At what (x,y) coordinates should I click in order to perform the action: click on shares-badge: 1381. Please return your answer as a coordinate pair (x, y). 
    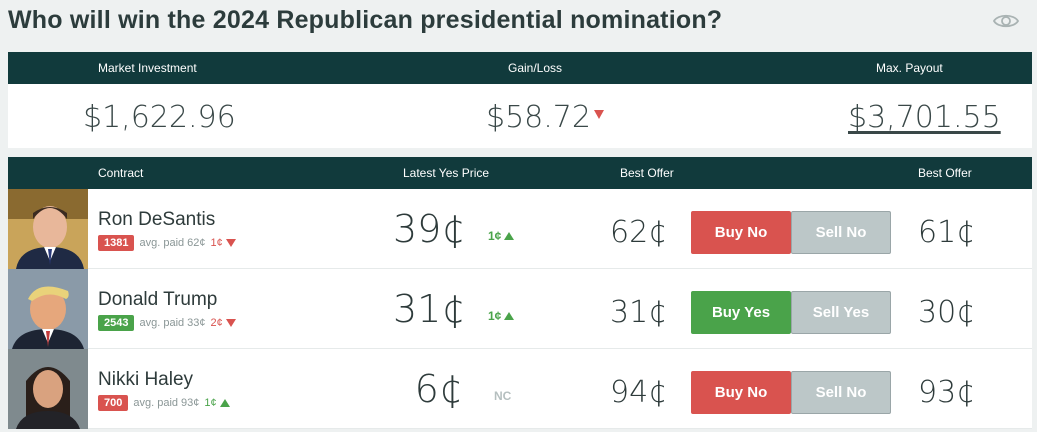
    Looking at the image, I should click on (116, 243).